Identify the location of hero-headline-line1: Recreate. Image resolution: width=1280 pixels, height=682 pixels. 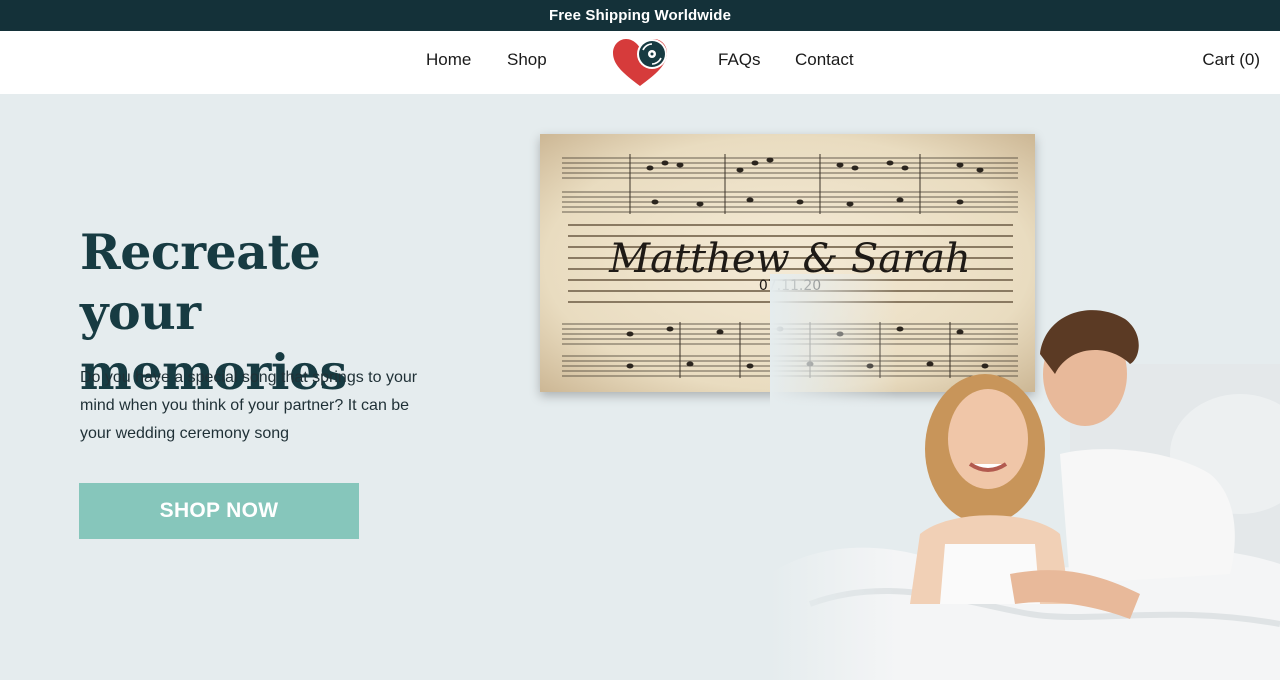
(200, 252).